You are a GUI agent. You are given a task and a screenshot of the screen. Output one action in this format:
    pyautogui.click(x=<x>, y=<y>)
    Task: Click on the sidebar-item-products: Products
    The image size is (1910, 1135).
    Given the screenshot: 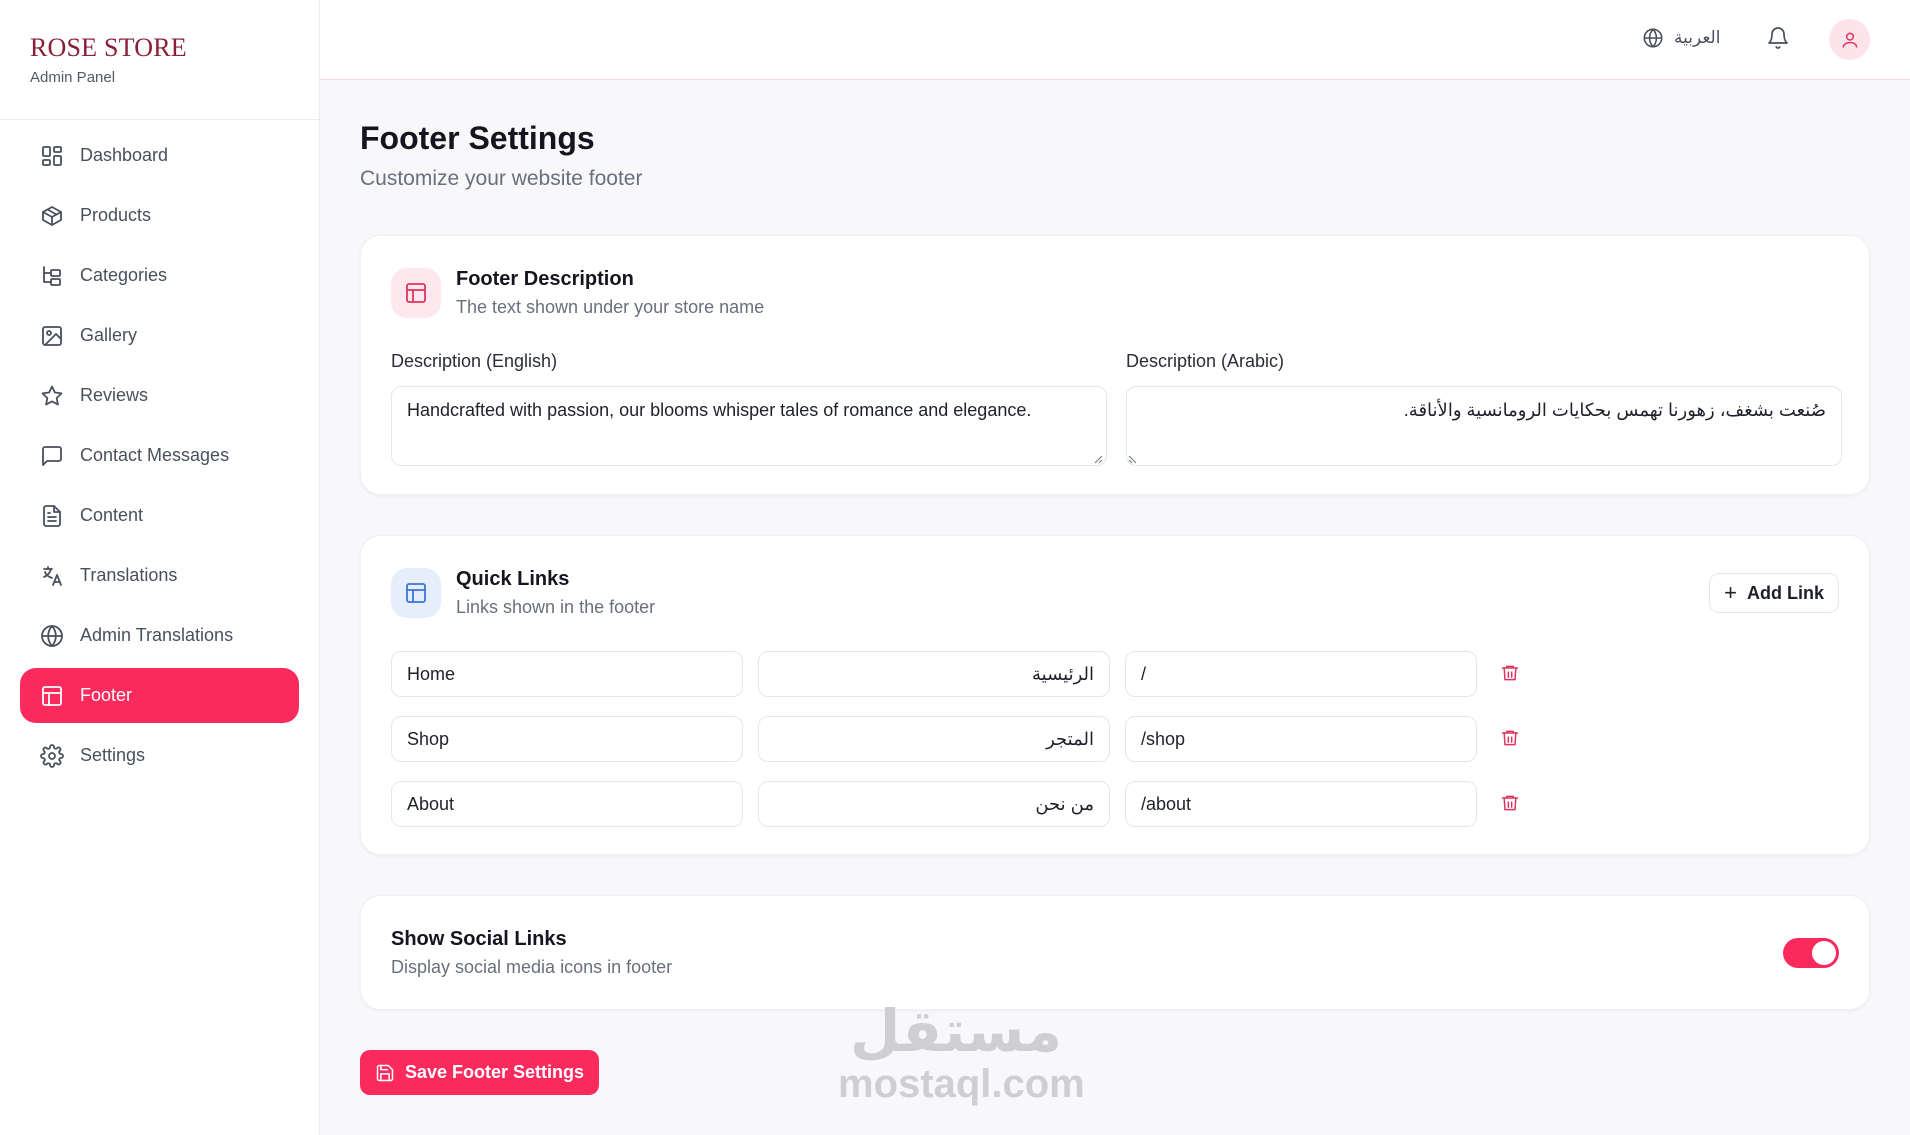 What is the action you would take?
    pyautogui.click(x=159, y=215)
    